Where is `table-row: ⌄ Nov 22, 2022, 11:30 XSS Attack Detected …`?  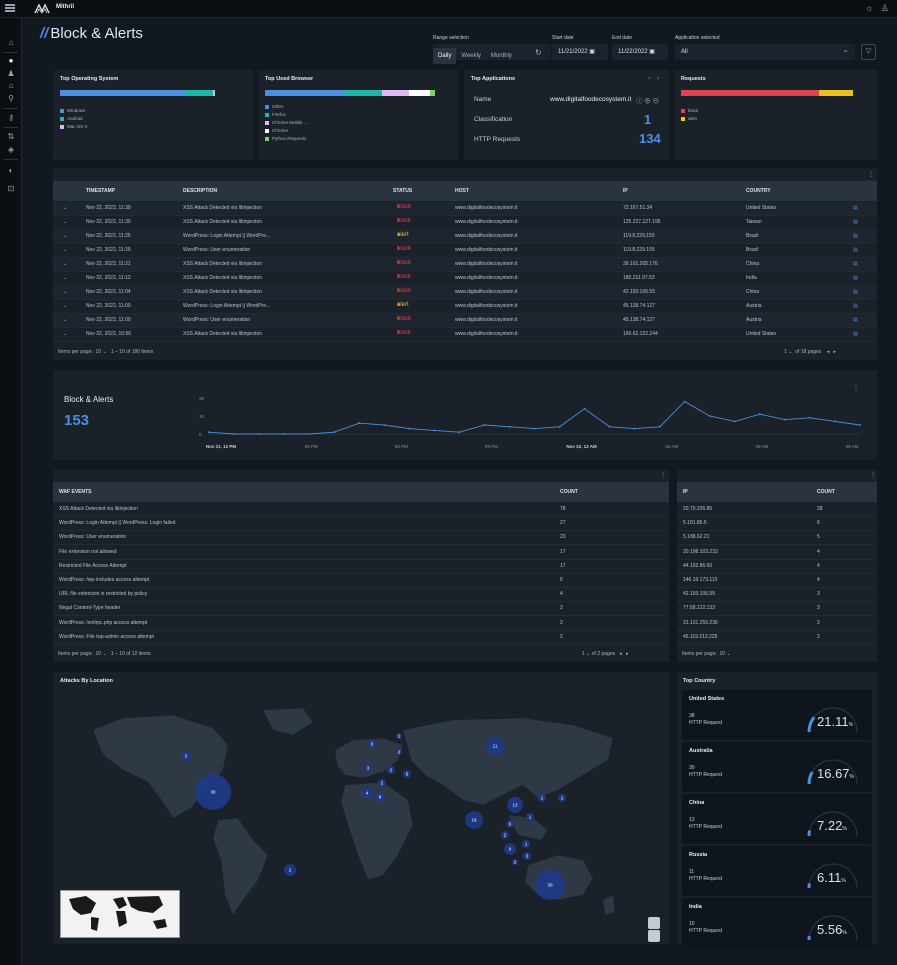 table-row: ⌄ Nov 22, 2022, 11:30 XSS Attack Detected … is located at coordinates (465, 223).